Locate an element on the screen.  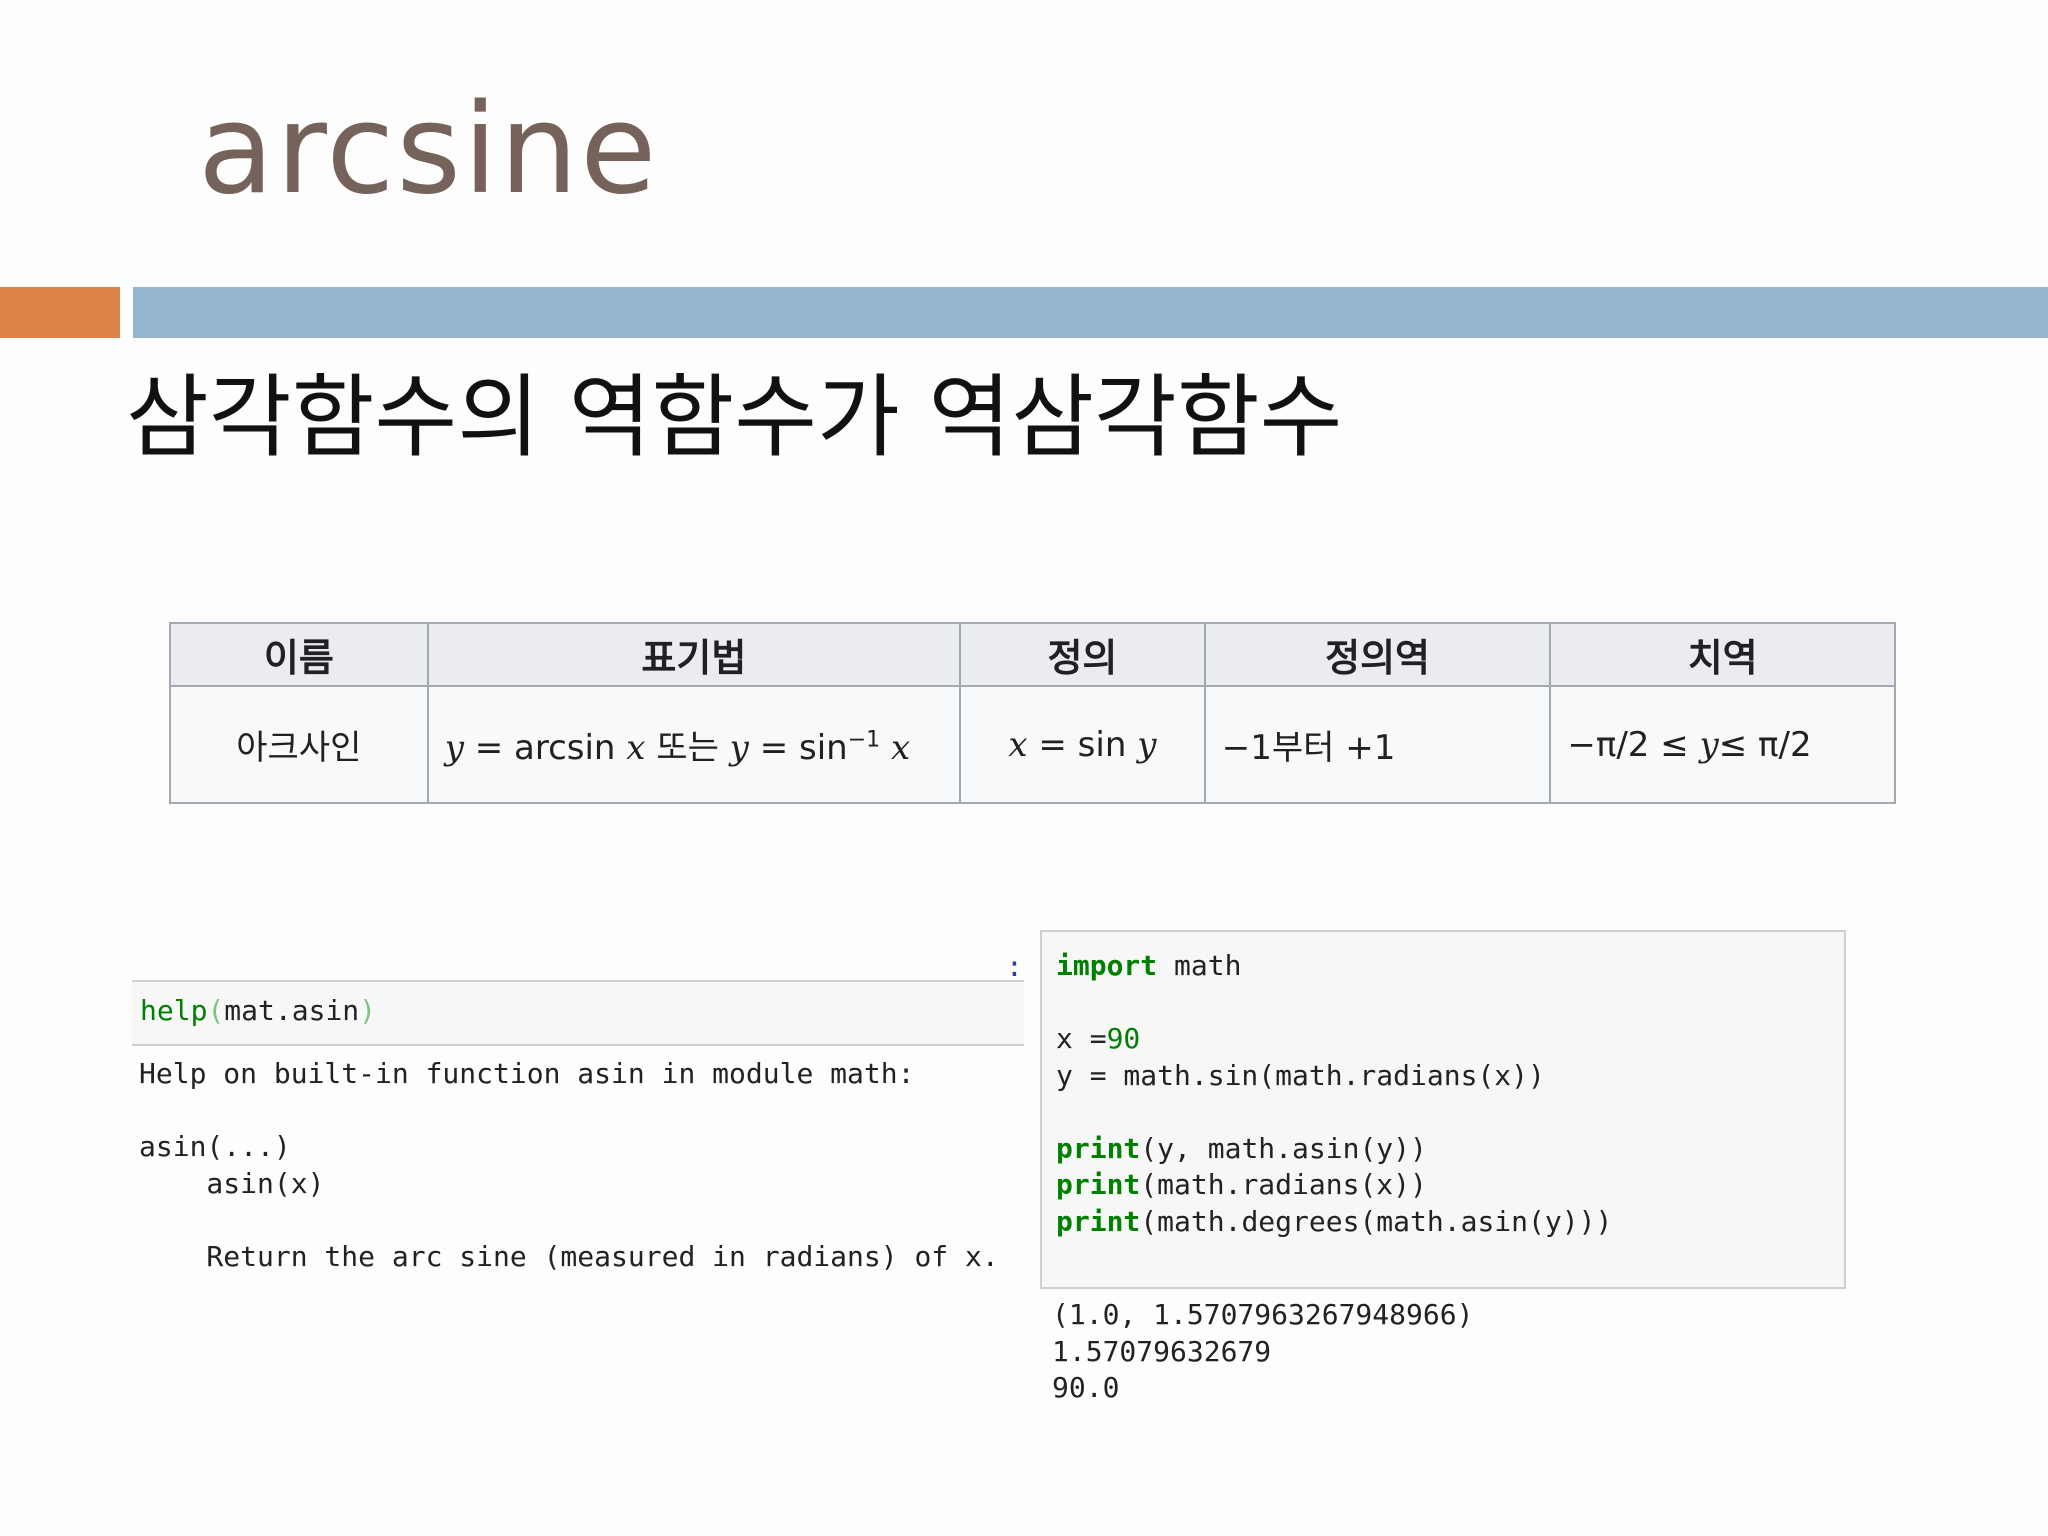
range-left: −π/2 ≤ is located at coordinates (1633, 744).